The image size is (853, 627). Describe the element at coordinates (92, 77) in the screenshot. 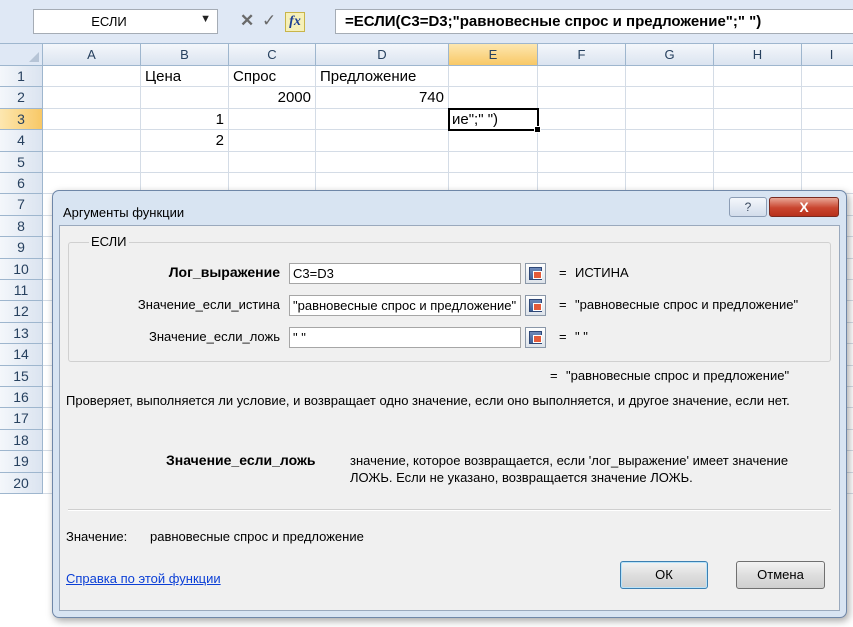

I see `cell-a1` at that location.